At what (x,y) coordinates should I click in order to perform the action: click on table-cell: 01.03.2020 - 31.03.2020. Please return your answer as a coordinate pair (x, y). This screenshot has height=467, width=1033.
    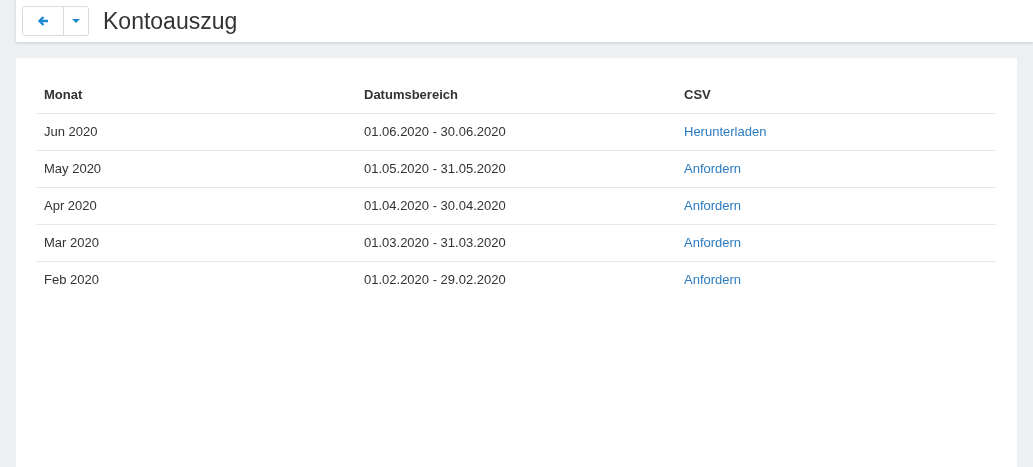
    Looking at the image, I should click on (435, 242).